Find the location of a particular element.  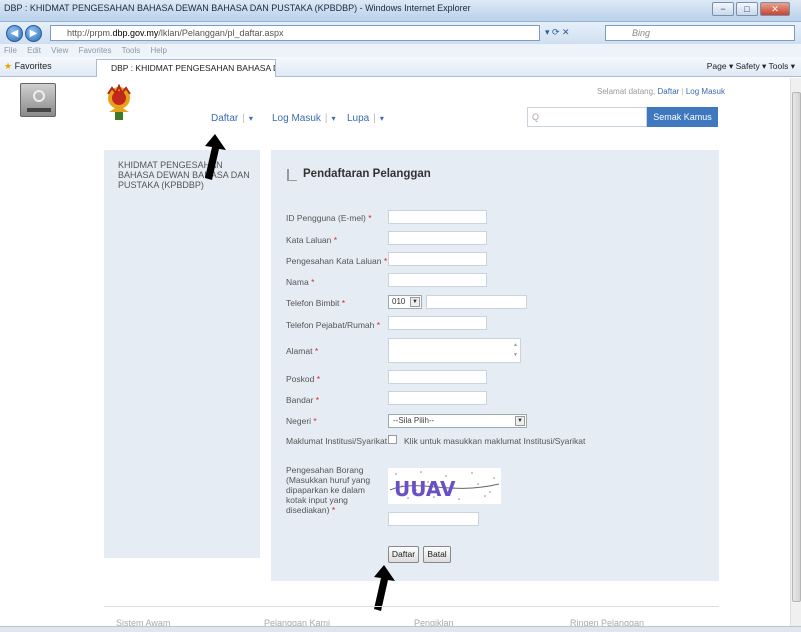

label-negeri: Negeri * is located at coordinates (301, 421).